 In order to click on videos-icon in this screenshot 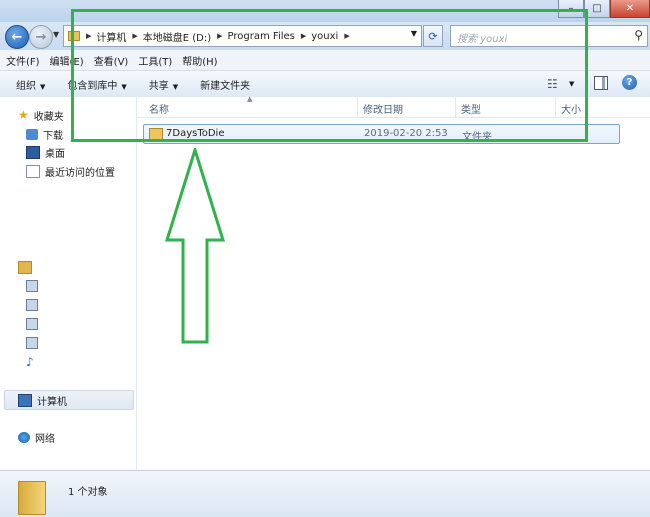, I will do `click(32, 286)`.